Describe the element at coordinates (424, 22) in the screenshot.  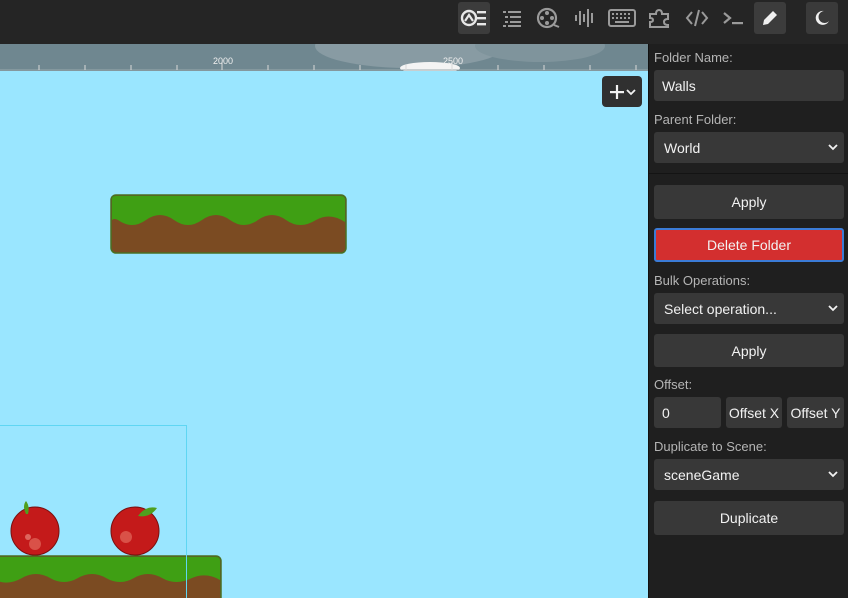
I see `top-toolbar` at that location.